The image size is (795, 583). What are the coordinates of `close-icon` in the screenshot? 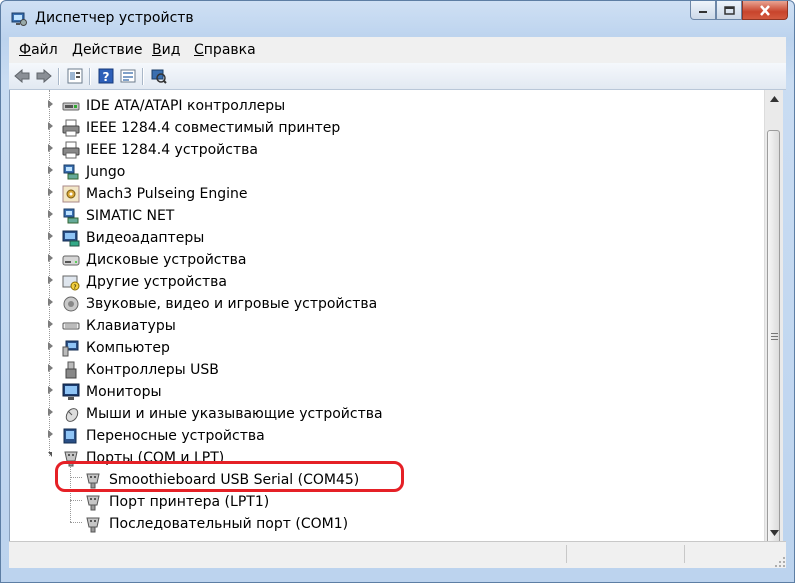 It's located at (765, 10).